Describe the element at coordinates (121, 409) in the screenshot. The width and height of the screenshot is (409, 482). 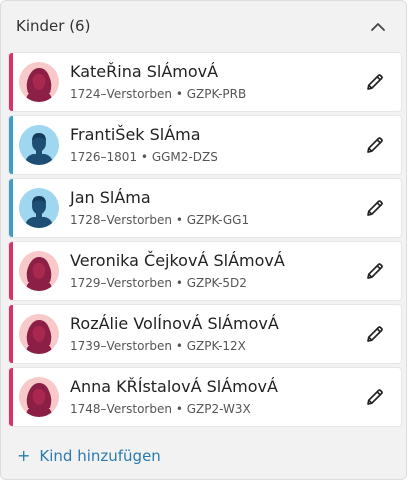
I see `person-lifespan: 1748–Verstorben` at that location.